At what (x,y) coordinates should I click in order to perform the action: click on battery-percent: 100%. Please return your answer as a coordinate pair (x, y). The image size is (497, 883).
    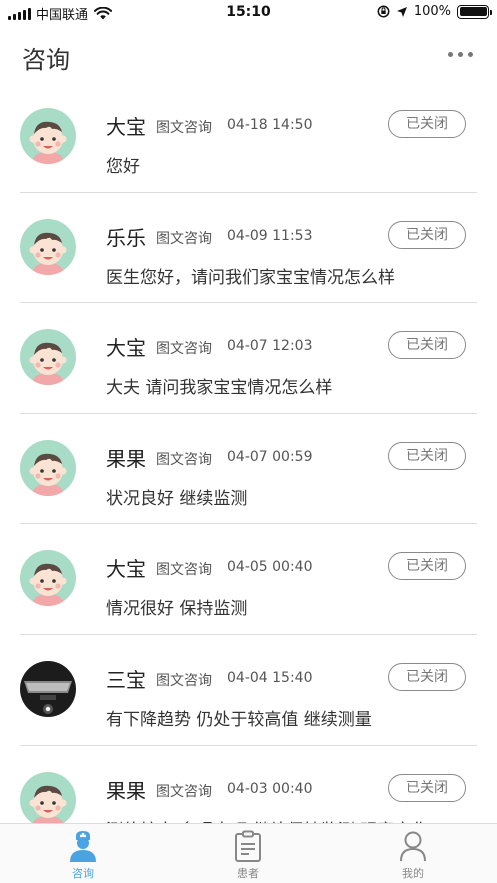
    Looking at the image, I should click on (432, 11).